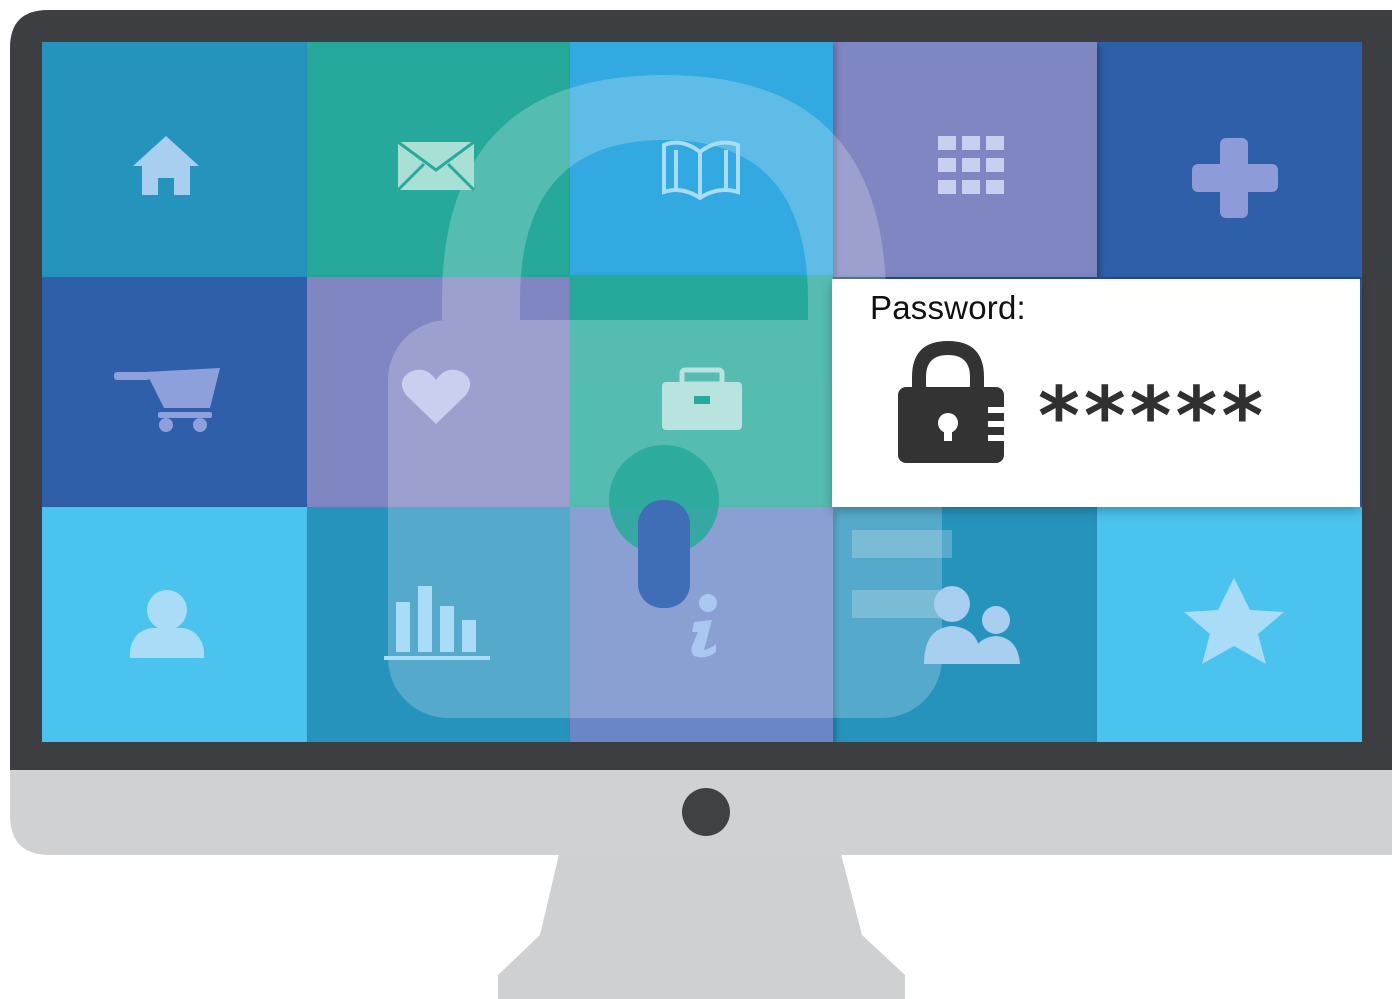 The image size is (1392, 999). Describe the element at coordinates (174, 159) in the screenshot. I see `tile-home` at that location.